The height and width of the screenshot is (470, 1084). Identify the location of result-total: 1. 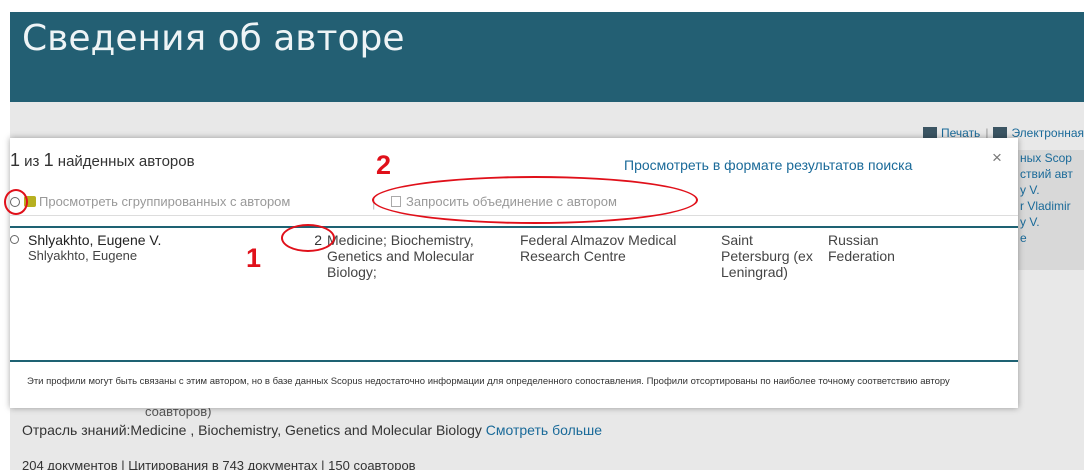
(48, 160).